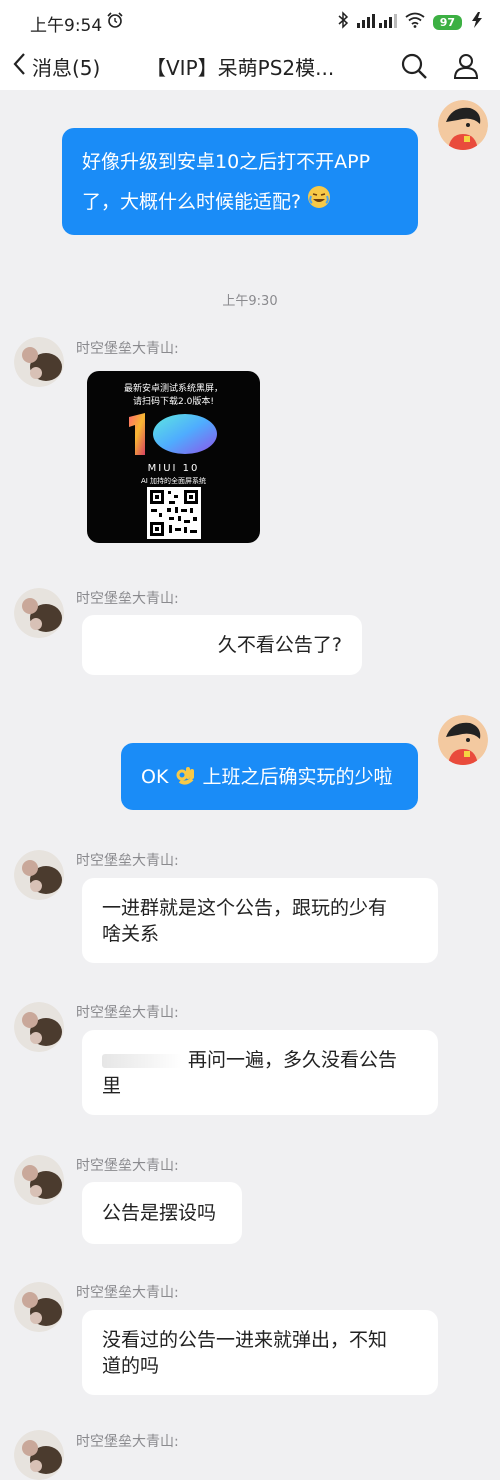  Describe the element at coordinates (115, 22) in the screenshot. I see `alarm-icon` at that location.